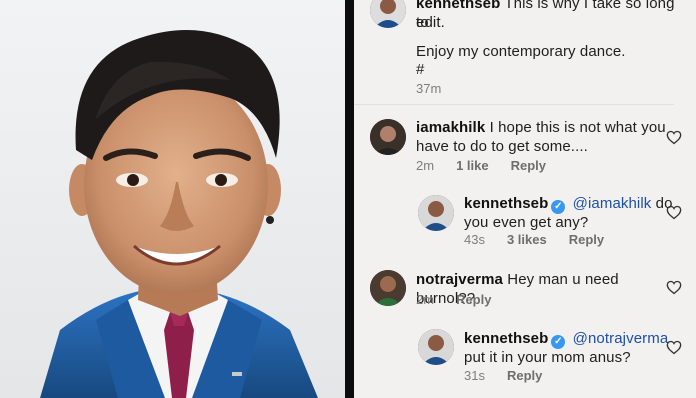 The height and width of the screenshot is (398, 696). I want to click on comment-timestamp: 31s, so click(474, 375).